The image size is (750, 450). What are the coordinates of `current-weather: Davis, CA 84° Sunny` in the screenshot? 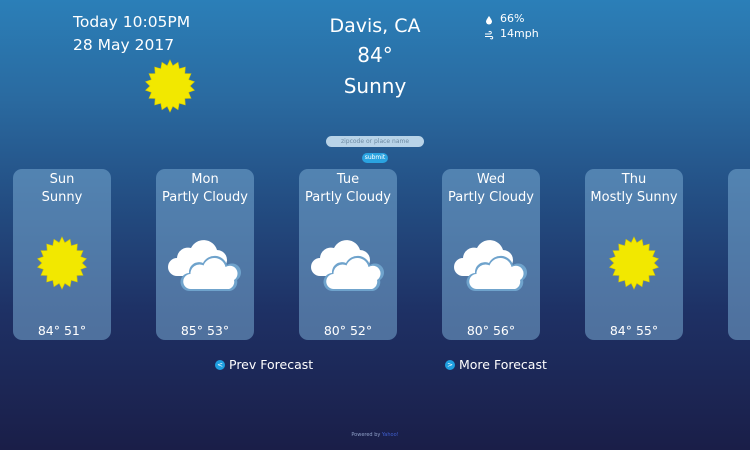 It's located at (375, 57).